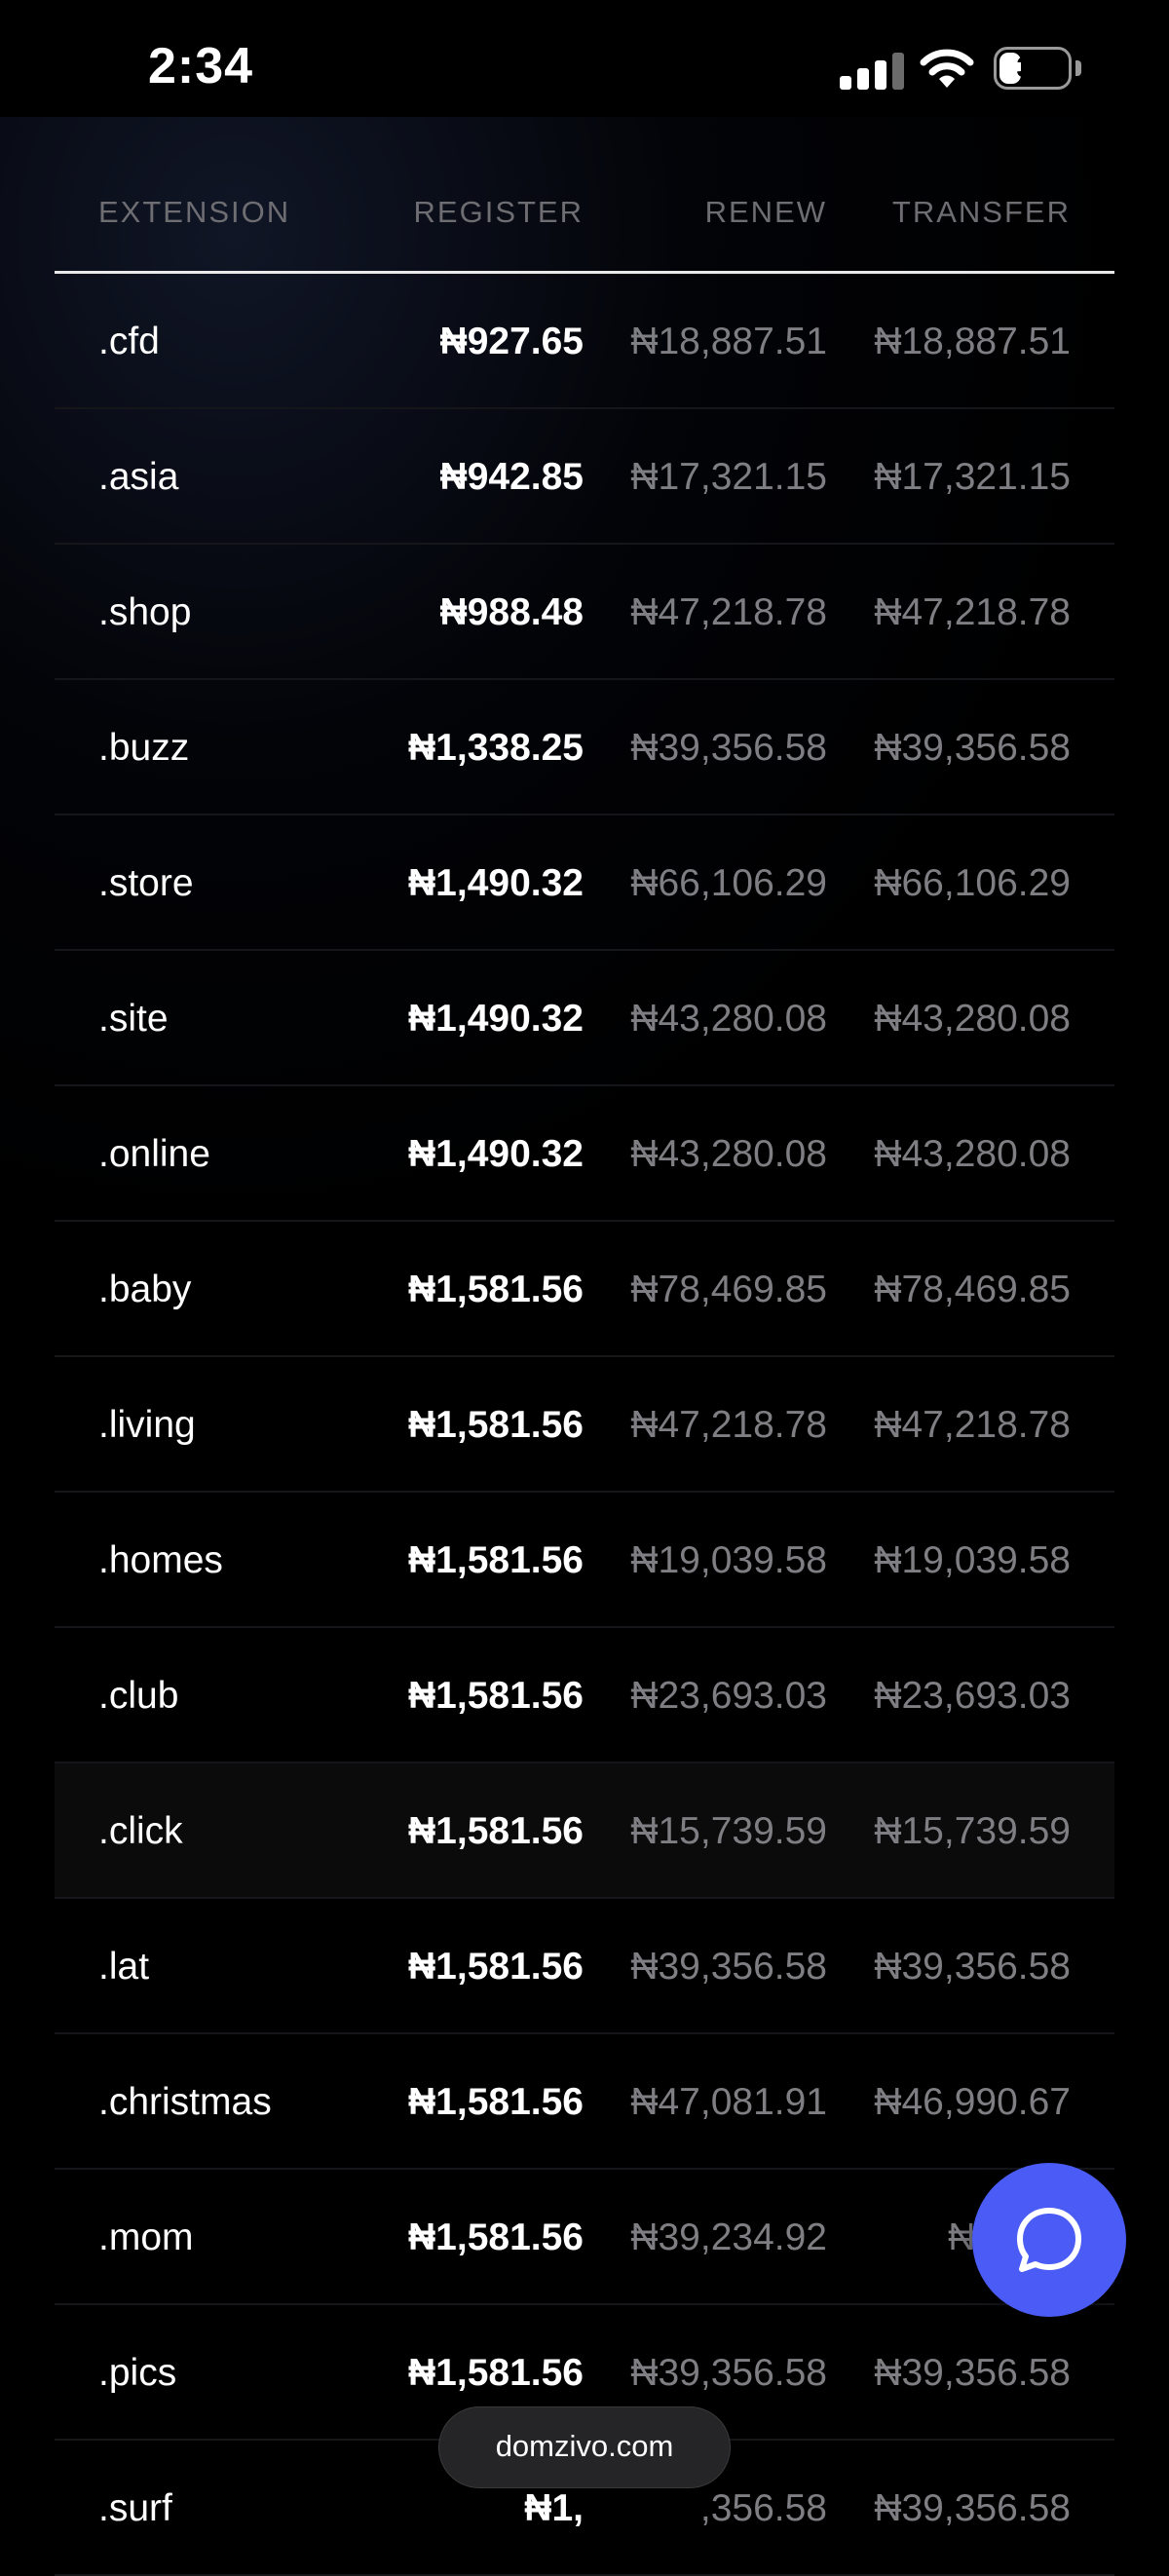 The image size is (1169, 2576). I want to click on extension-cell: .click, so click(140, 1831).